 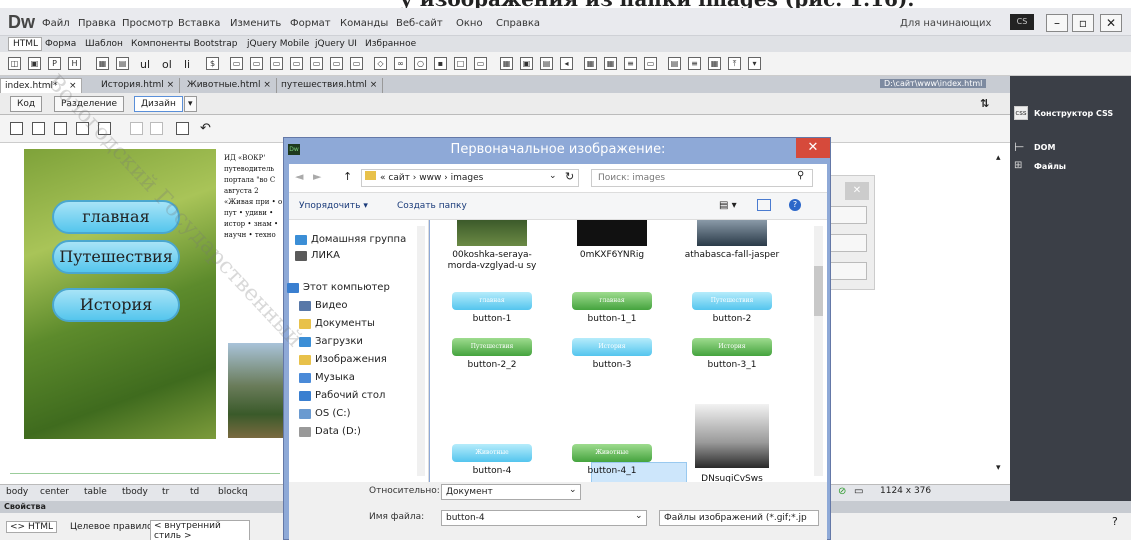 I want to click on nav-user: ЛИКА, so click(x=317, y=255).